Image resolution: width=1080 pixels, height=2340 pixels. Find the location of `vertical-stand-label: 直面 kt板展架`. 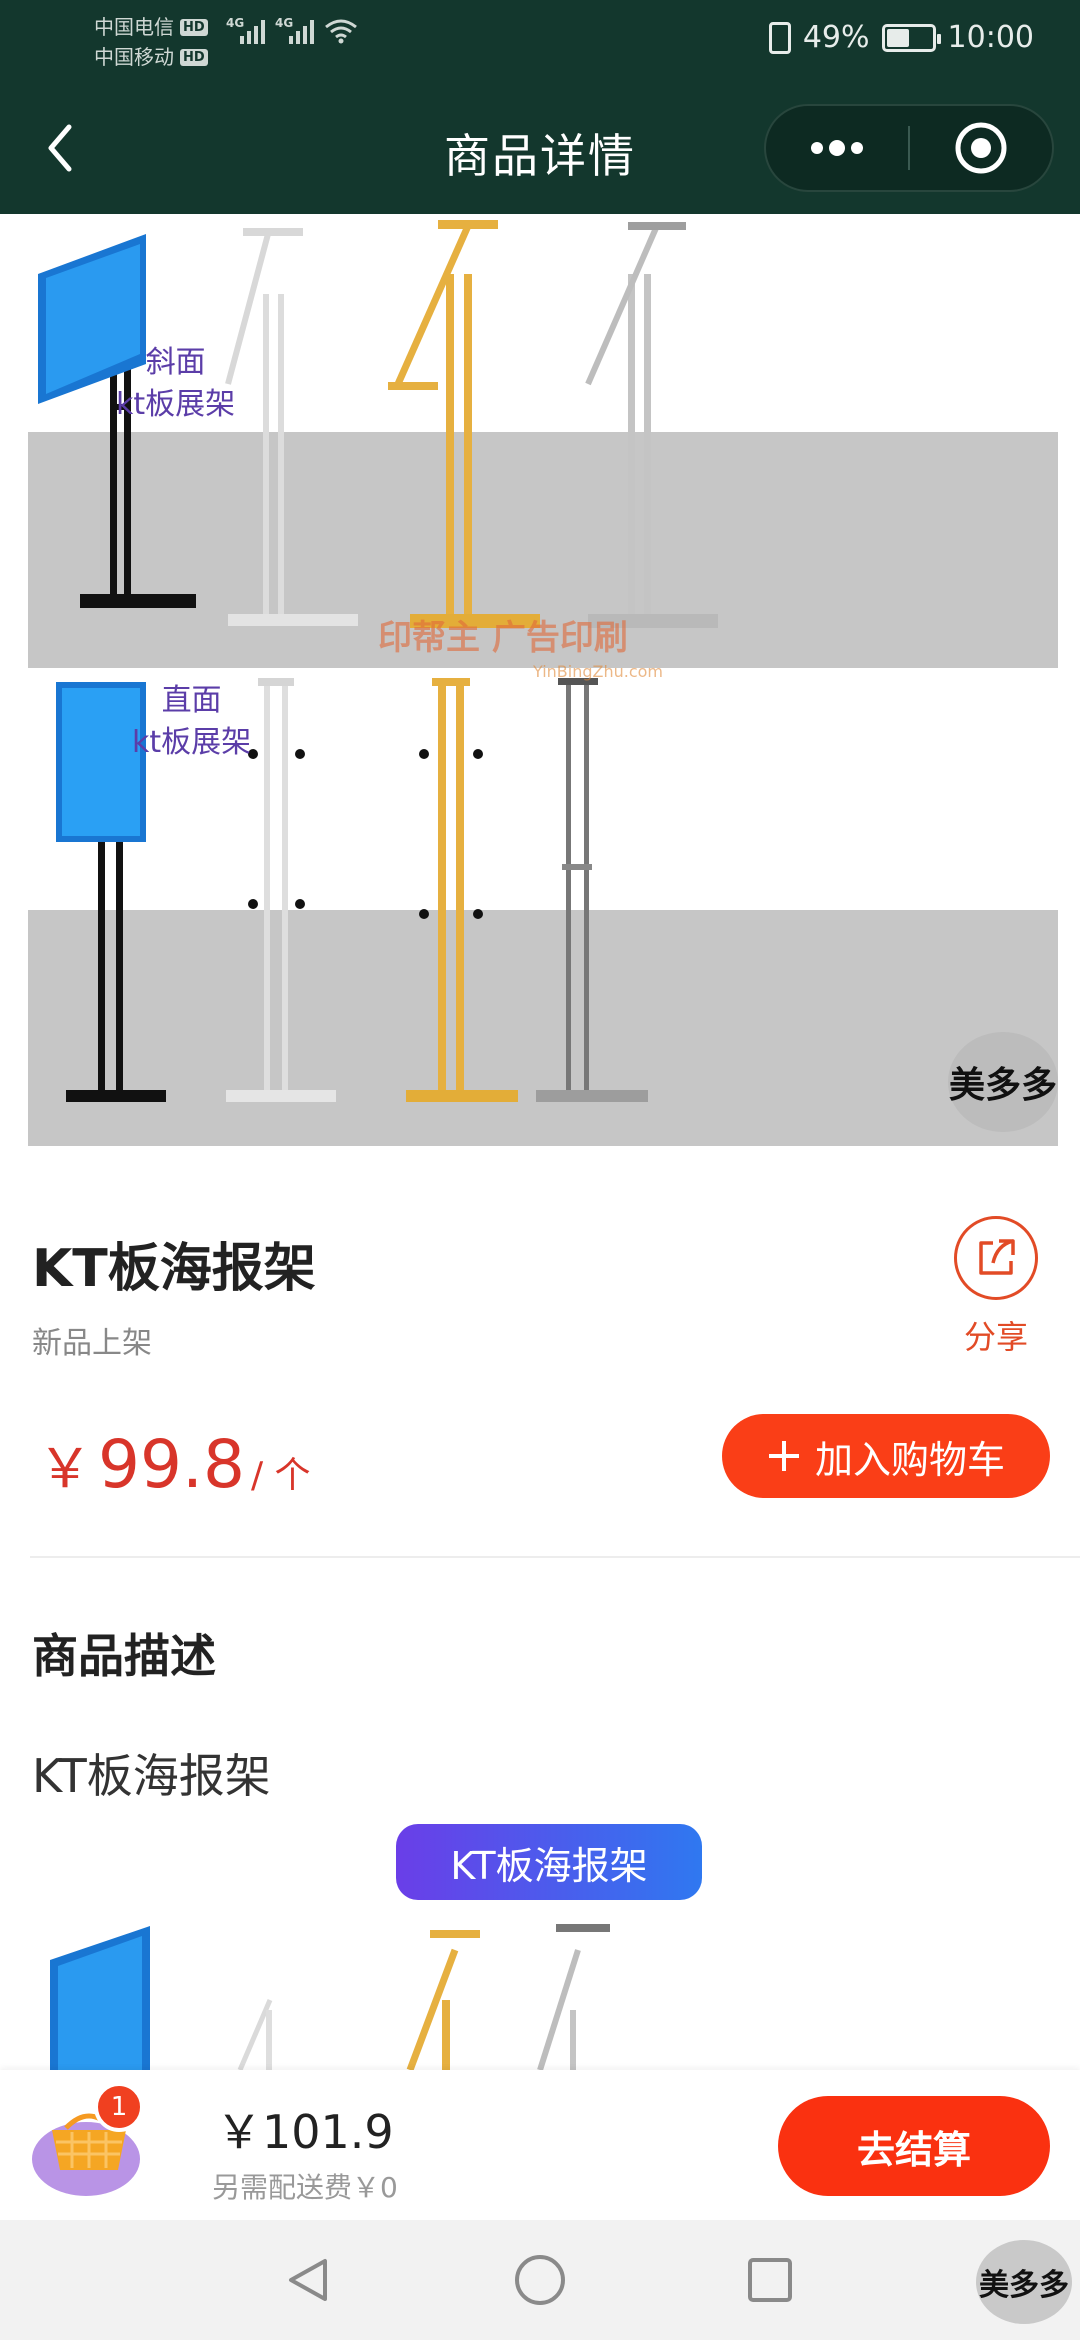

vertical-stand-label: 直面 kt板展架 is located at coordinates (191, 722).